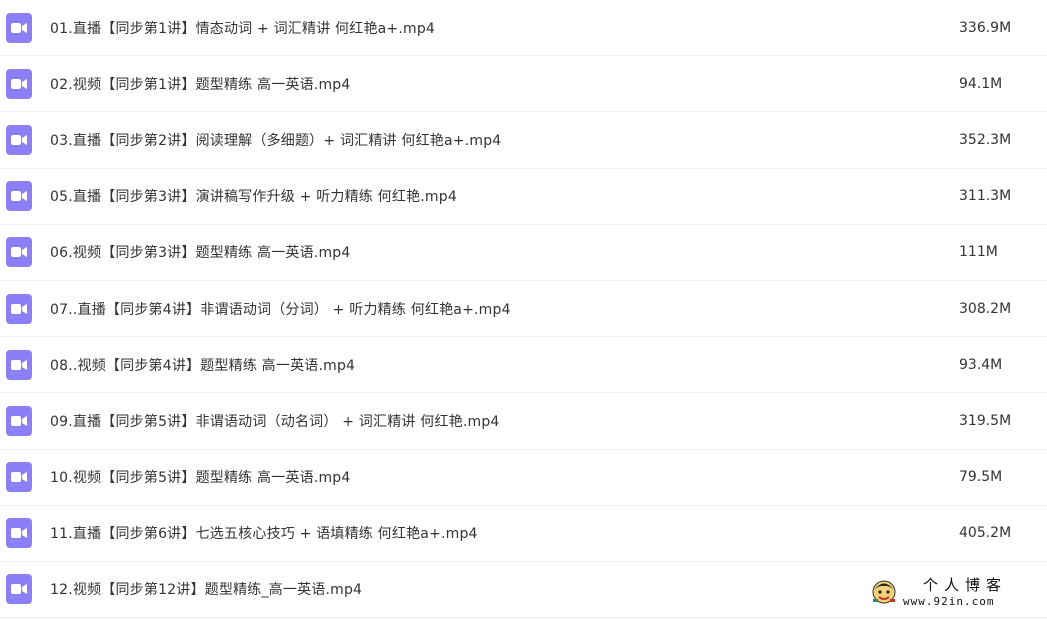 This screenshot has height=619, width=1047. What do you see at coordinates (981, 477) in the screenshot?
I see `file-size: 79.5M` at bounding box center [981, 477].